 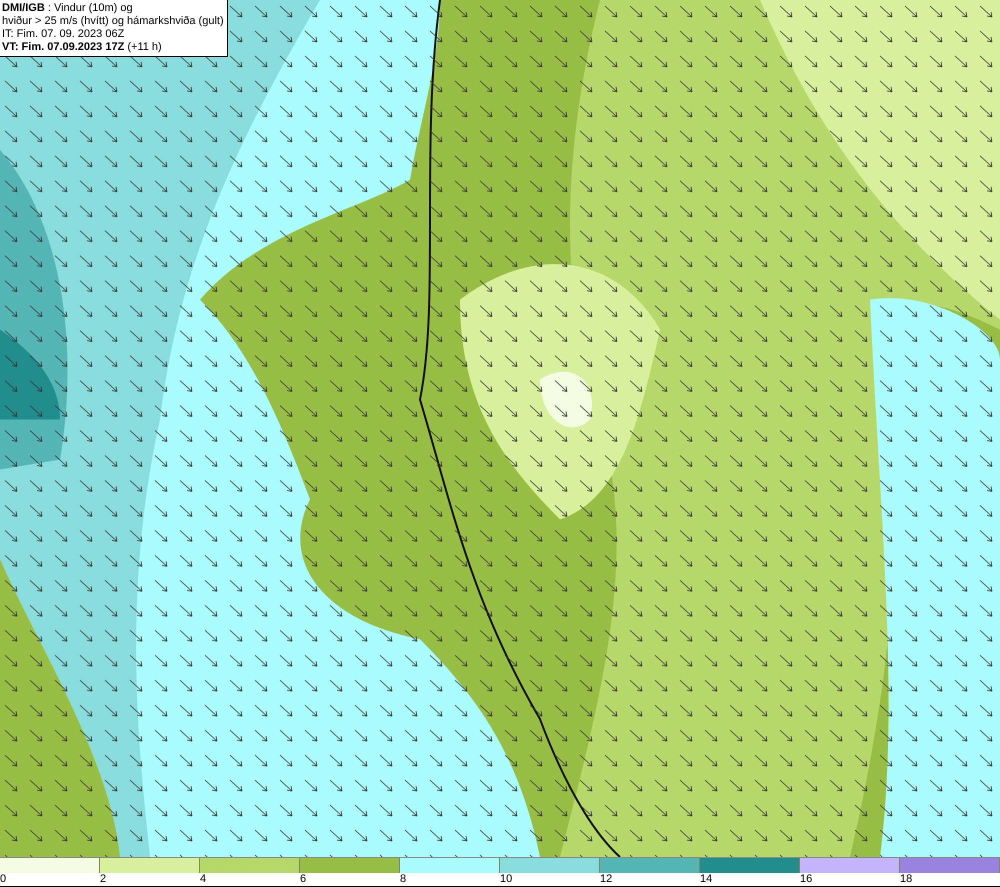 I want to click on legend-label: 4, so click(x=203, y=879).